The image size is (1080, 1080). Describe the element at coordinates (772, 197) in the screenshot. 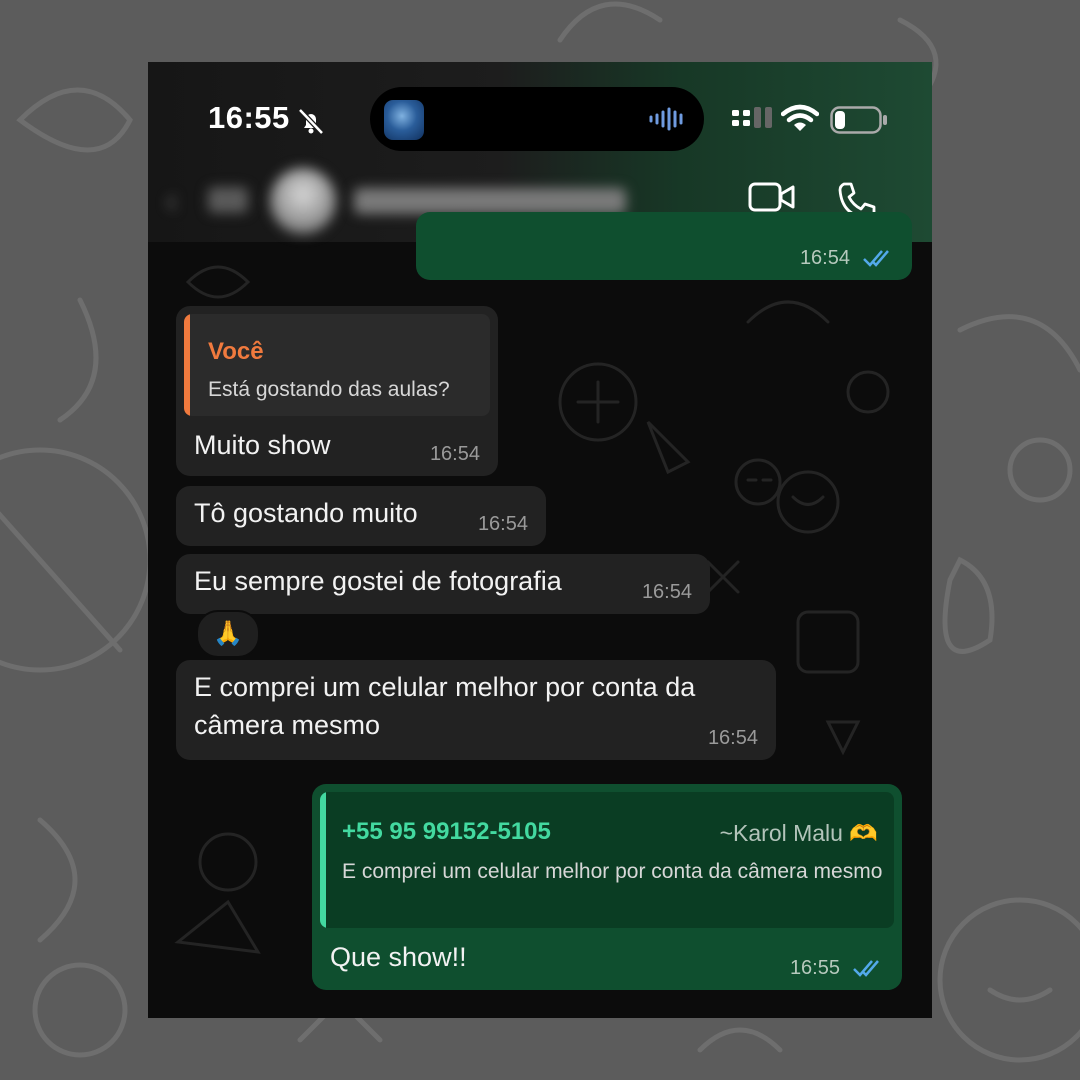

I see `video-camera-icon` at that location.